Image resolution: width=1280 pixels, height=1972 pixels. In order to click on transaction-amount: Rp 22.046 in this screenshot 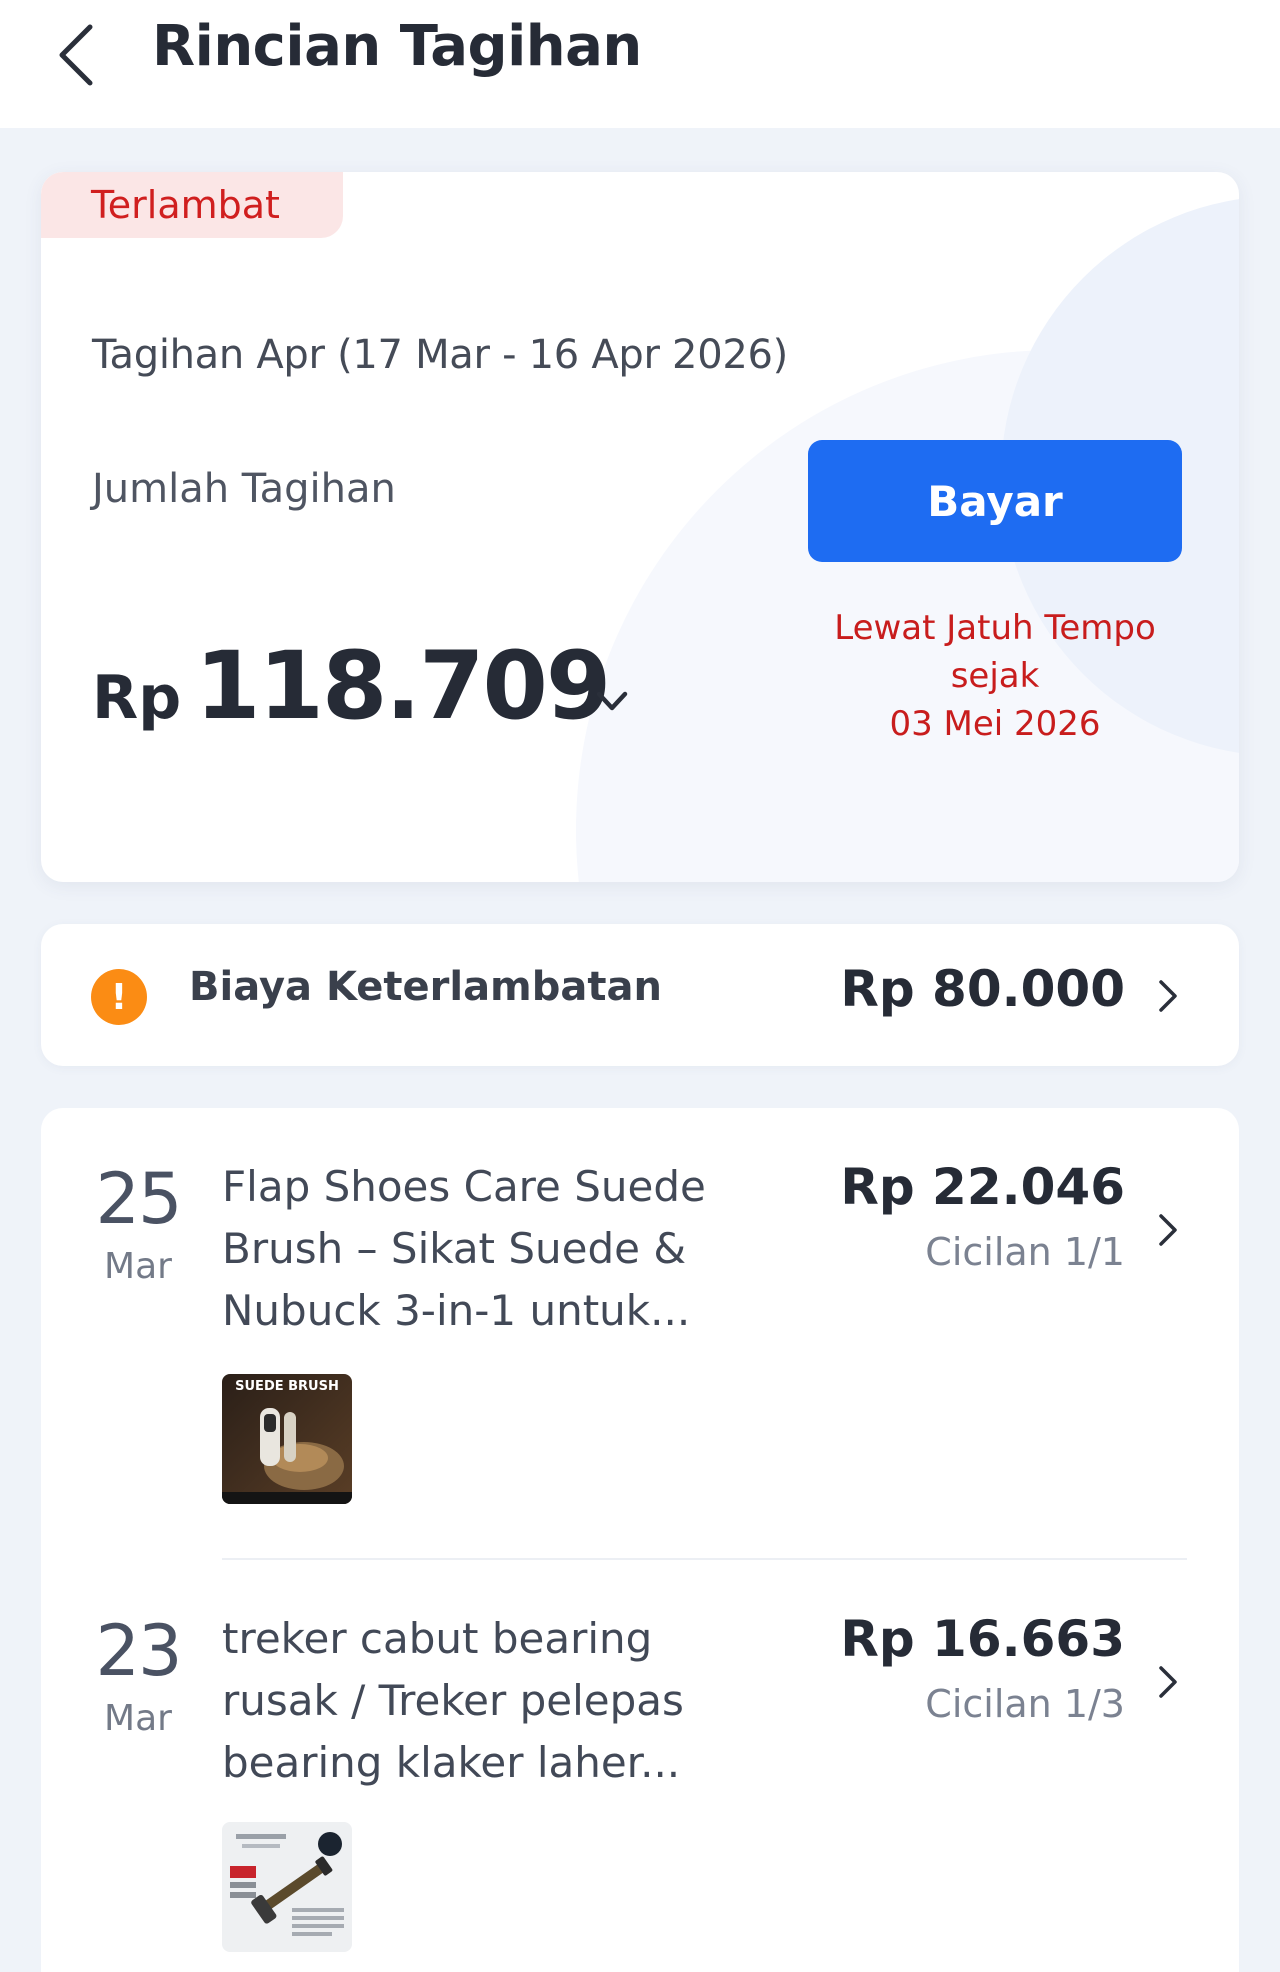, I will do `click(982, 1187)`.